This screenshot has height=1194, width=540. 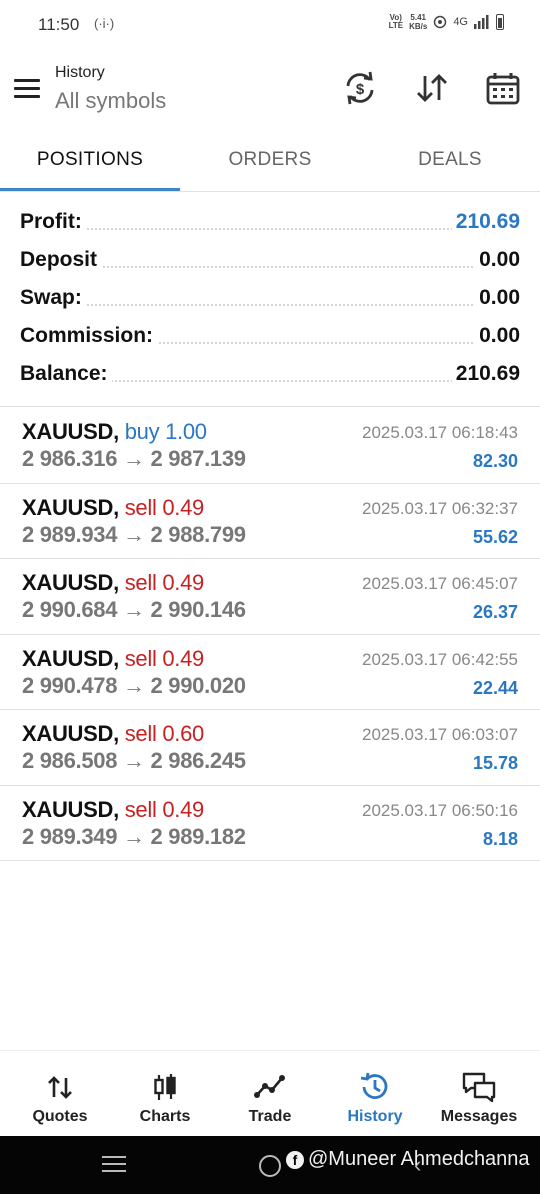 What do you see at coordinates (375, 1116) in the screenshot?
I see `nav-label: History` at bounding box center [375, 1116].